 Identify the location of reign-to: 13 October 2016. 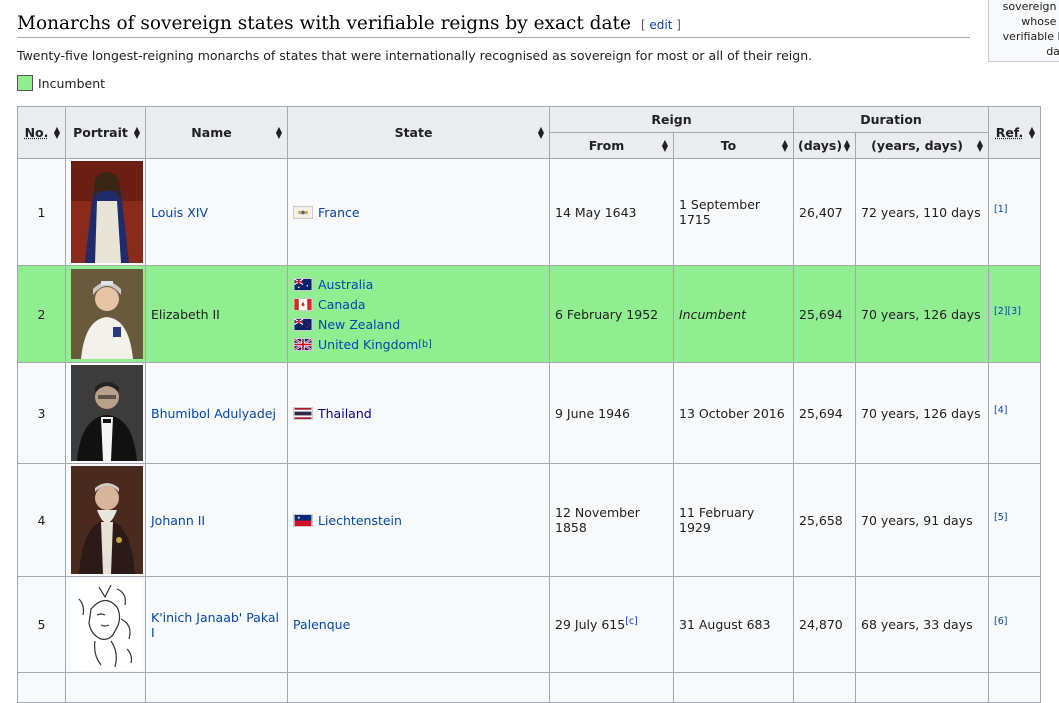
(733, 413).